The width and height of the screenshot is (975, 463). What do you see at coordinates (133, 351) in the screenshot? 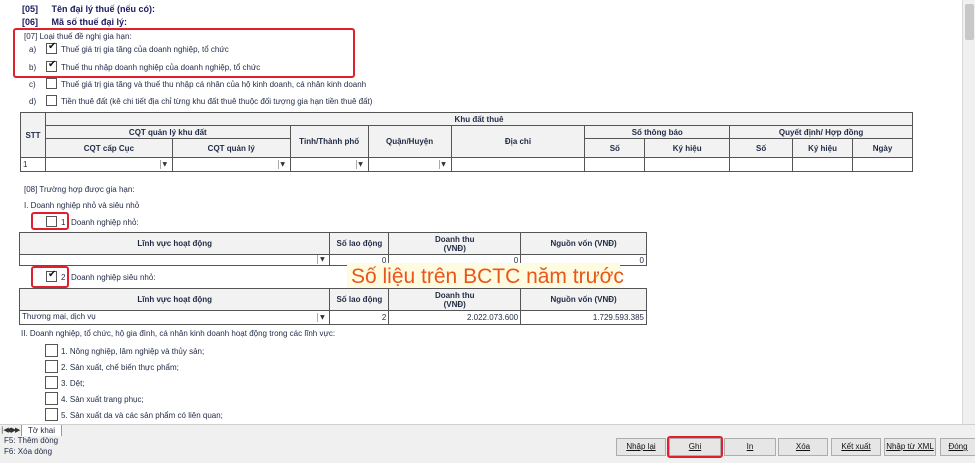
I see `sector-1-label: 1. Nông nghiệp, lâm nghiệp và thủy sản;` at bounding box center [133, 351].